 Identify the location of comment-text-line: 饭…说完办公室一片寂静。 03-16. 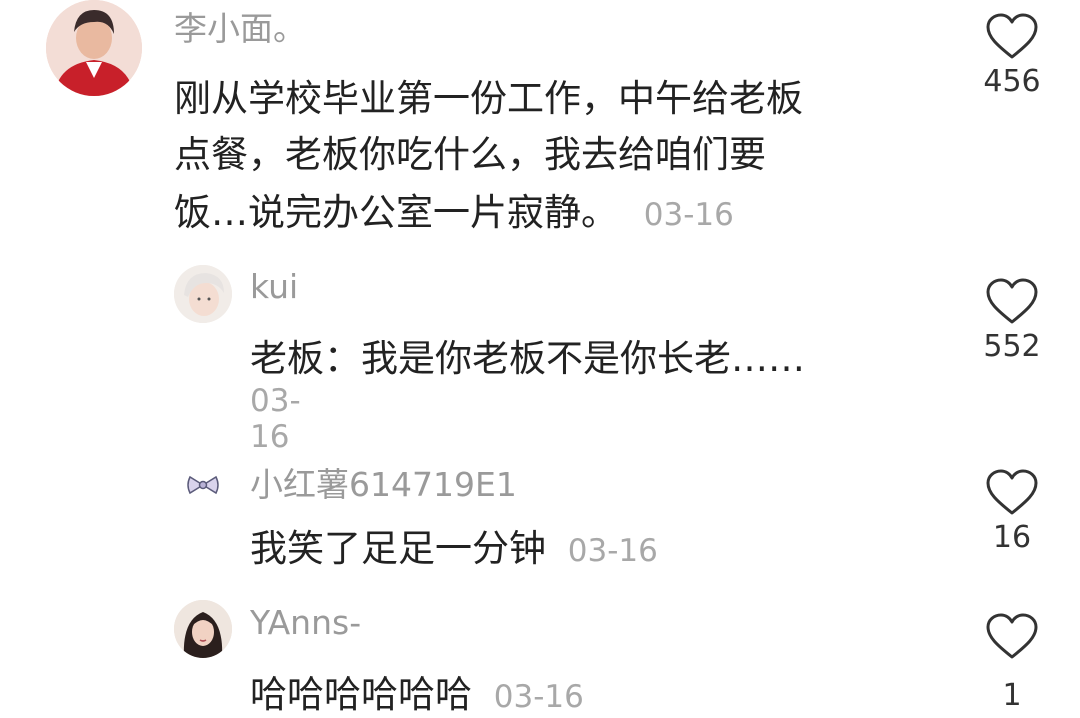
(454, 209).